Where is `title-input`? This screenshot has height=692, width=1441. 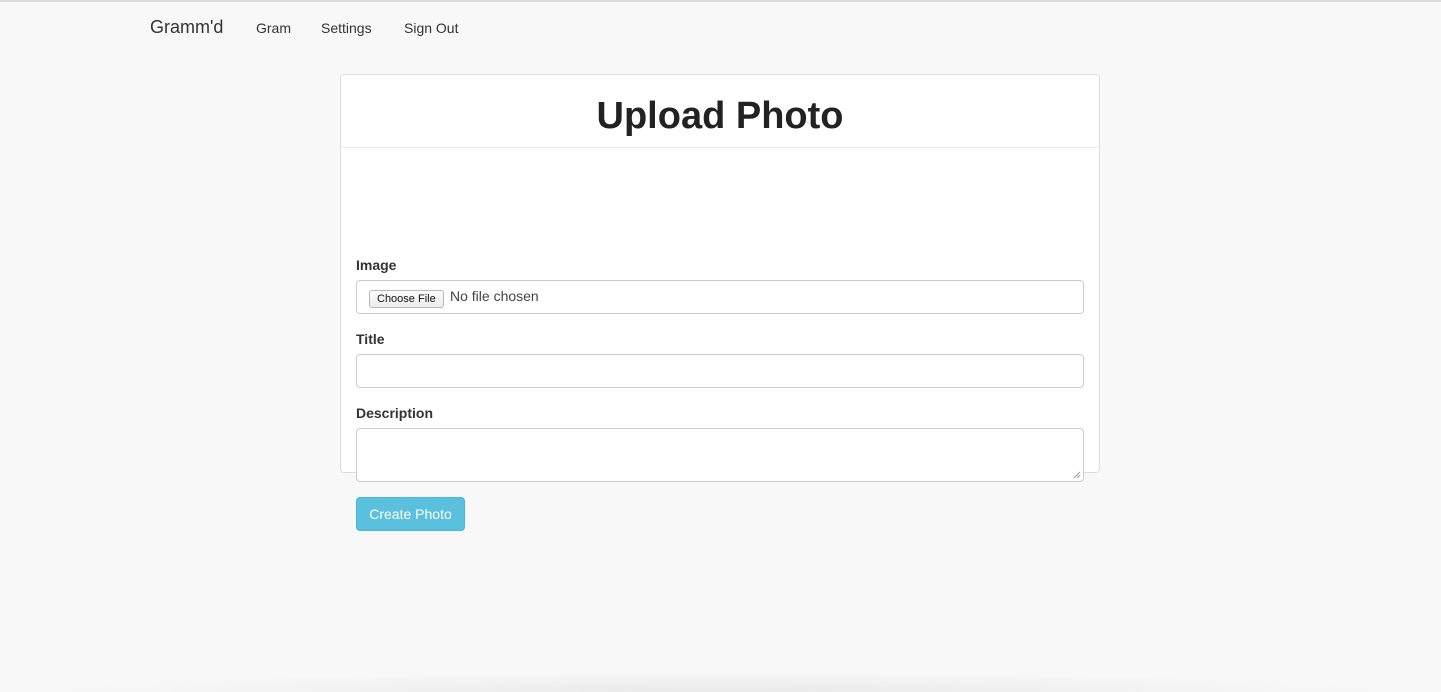
title-input is located at coordinates (720, 371).